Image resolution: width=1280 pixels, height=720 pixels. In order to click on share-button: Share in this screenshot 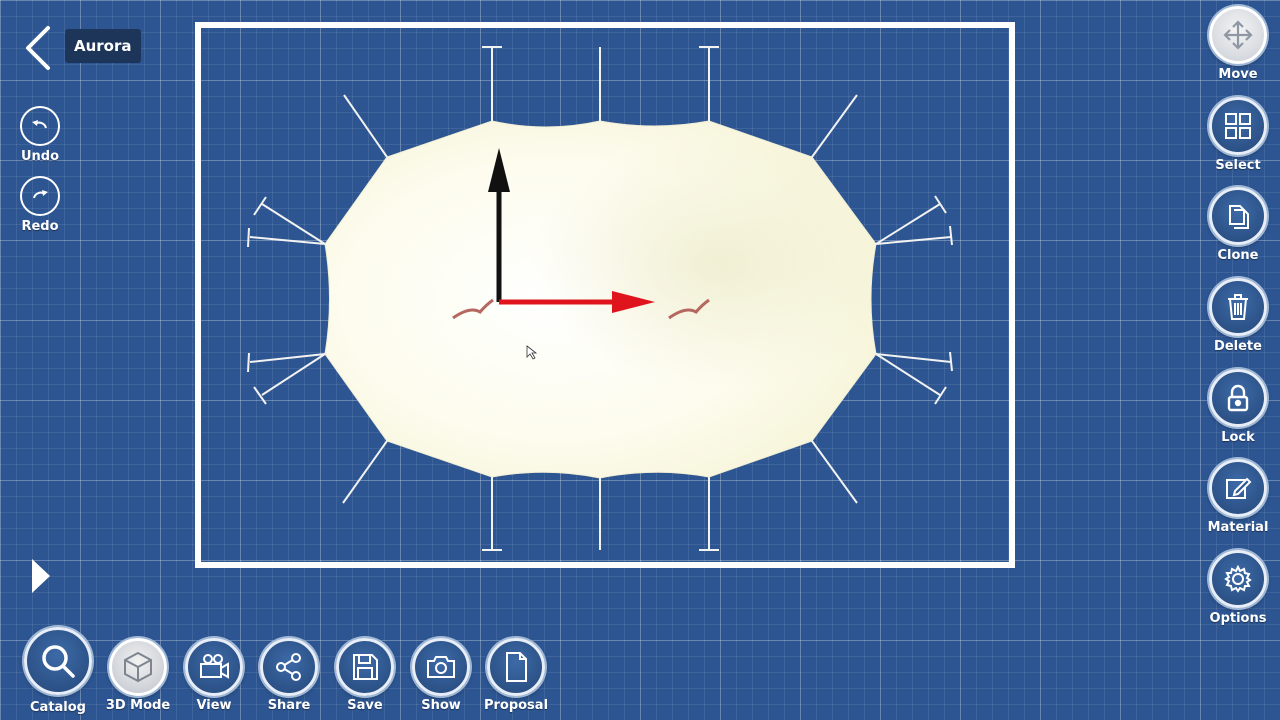, I will do `click(289, 675)`.